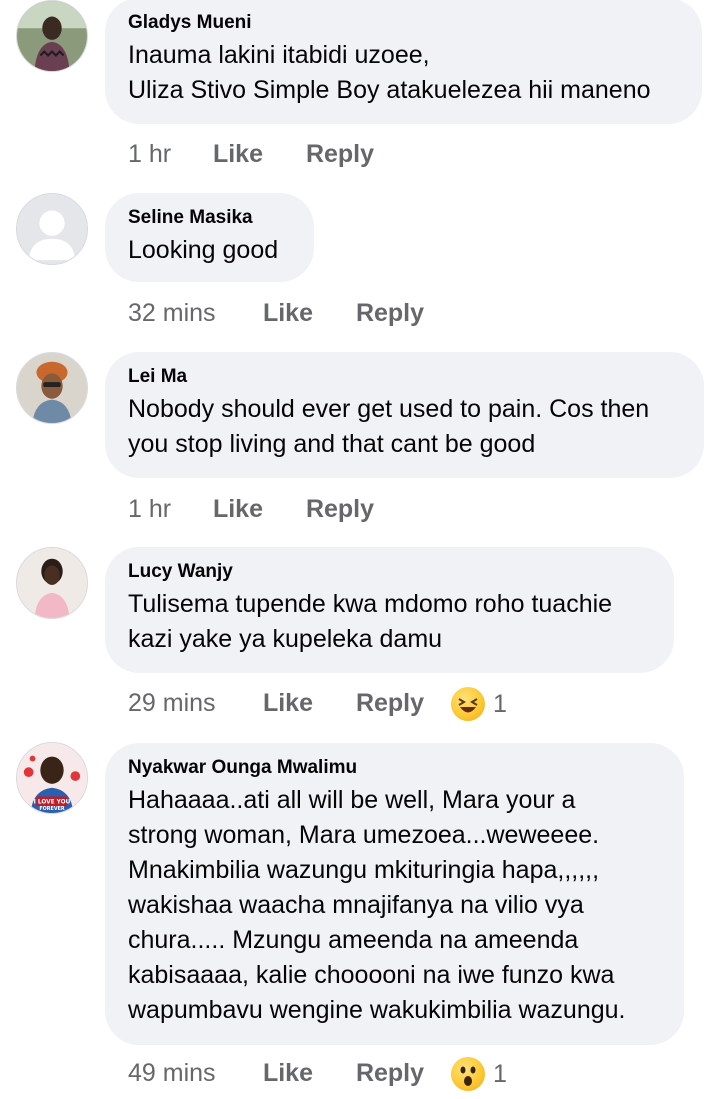 This screenshot has height=1099, width=720. I want to click on comment-actions: 49 mins Like Reply 1, so click(317, 1073).